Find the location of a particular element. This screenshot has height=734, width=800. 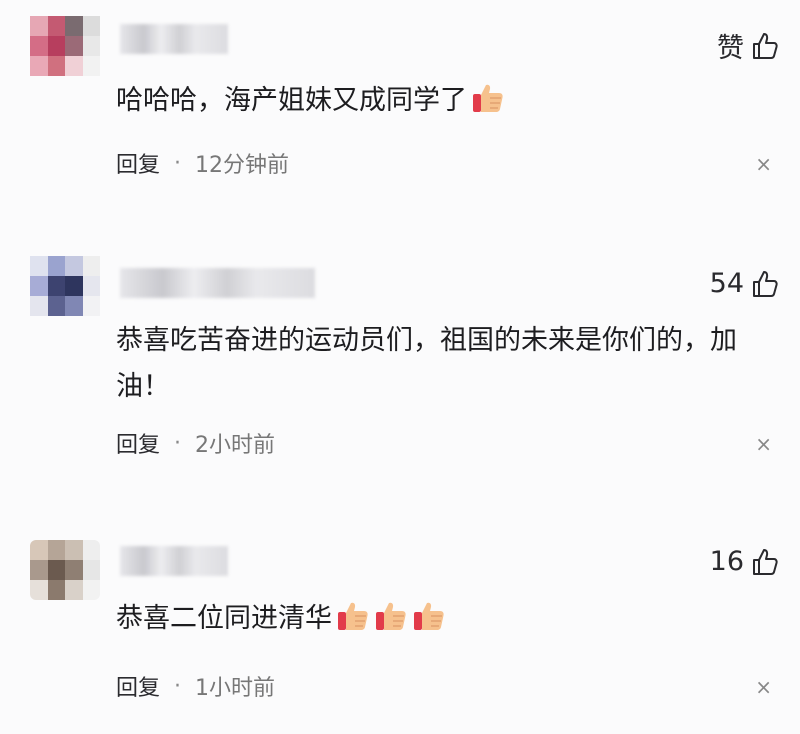

like-count: 54 is located at coordinates (726, 283).